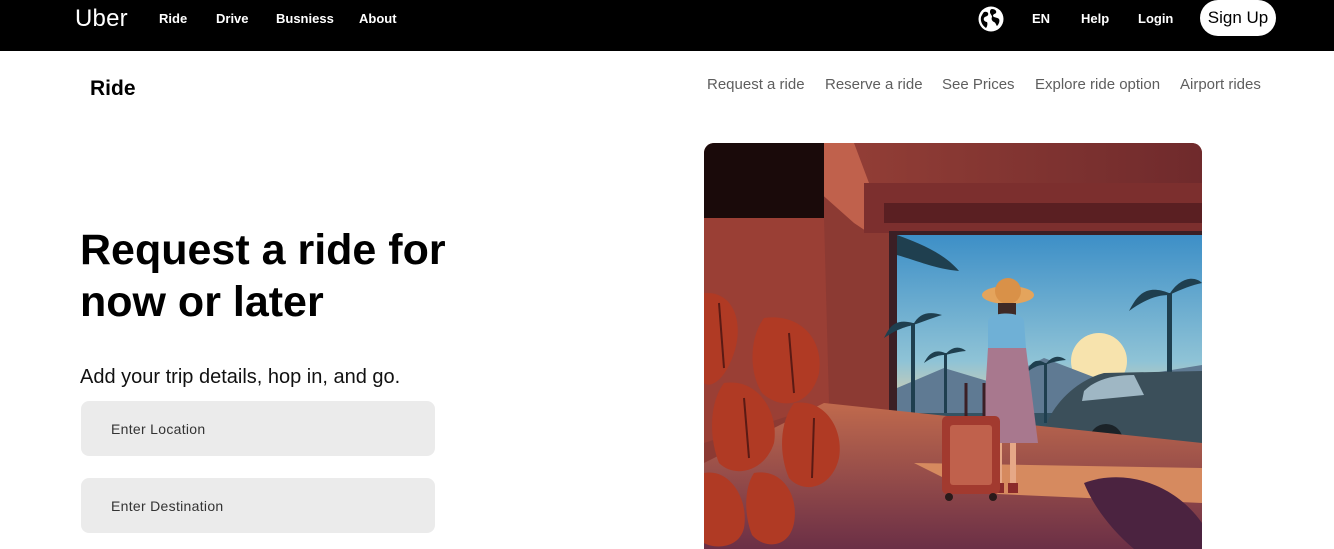  I want to click on subnav-explore-ride-link: Explore ride option, so click(1097, 84).